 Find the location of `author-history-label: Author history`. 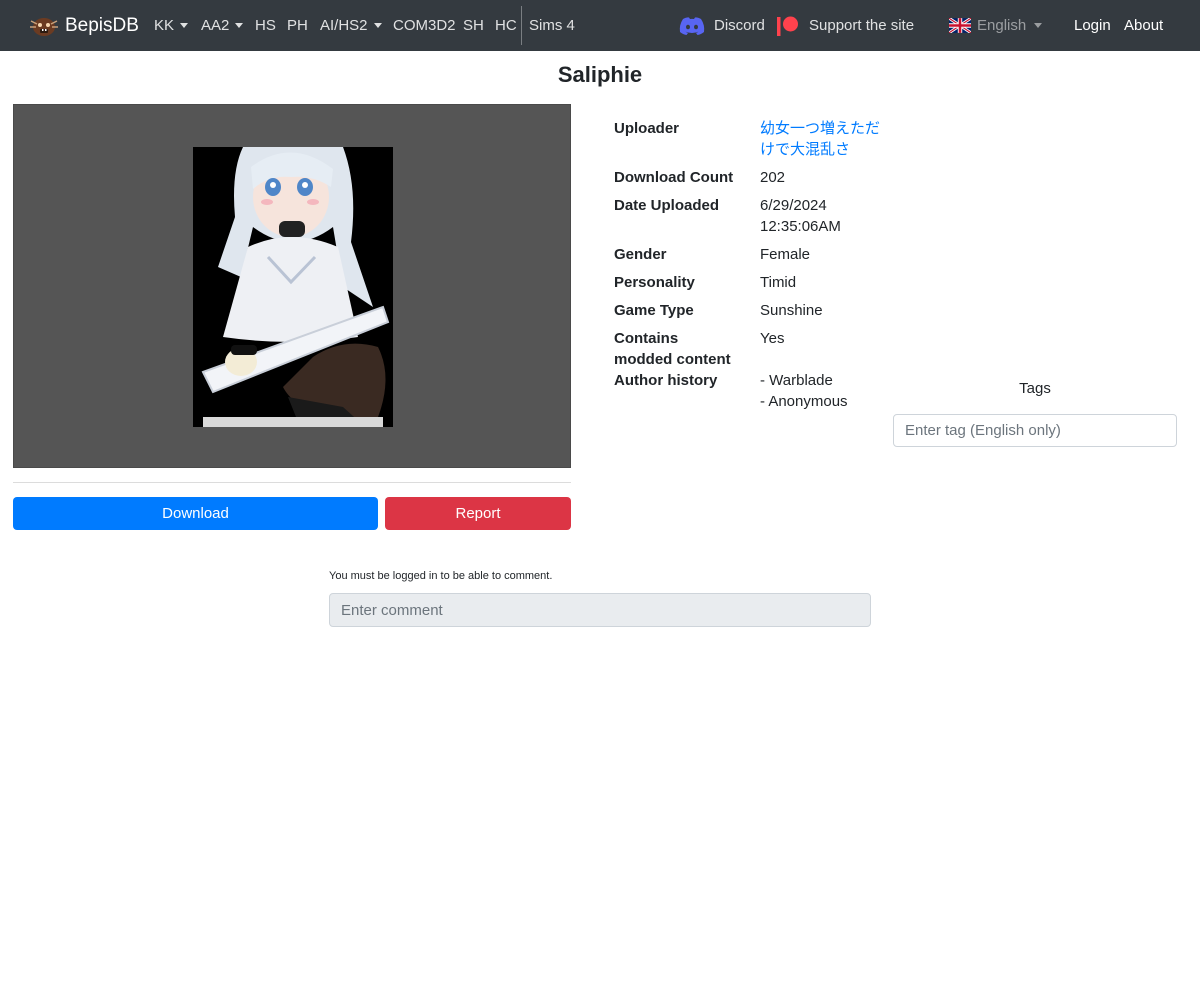

author-history-label: Author history is located at coordinates (666, 380).